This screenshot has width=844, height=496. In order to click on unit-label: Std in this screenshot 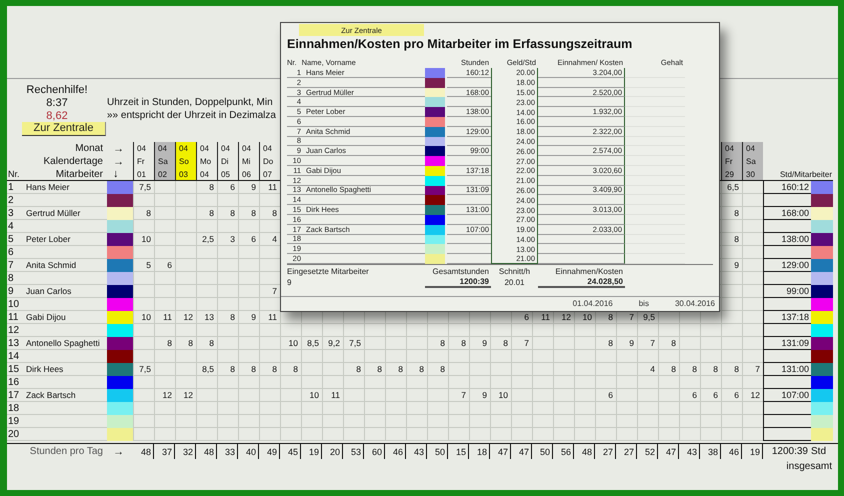, I will do `click(819, 452)`.